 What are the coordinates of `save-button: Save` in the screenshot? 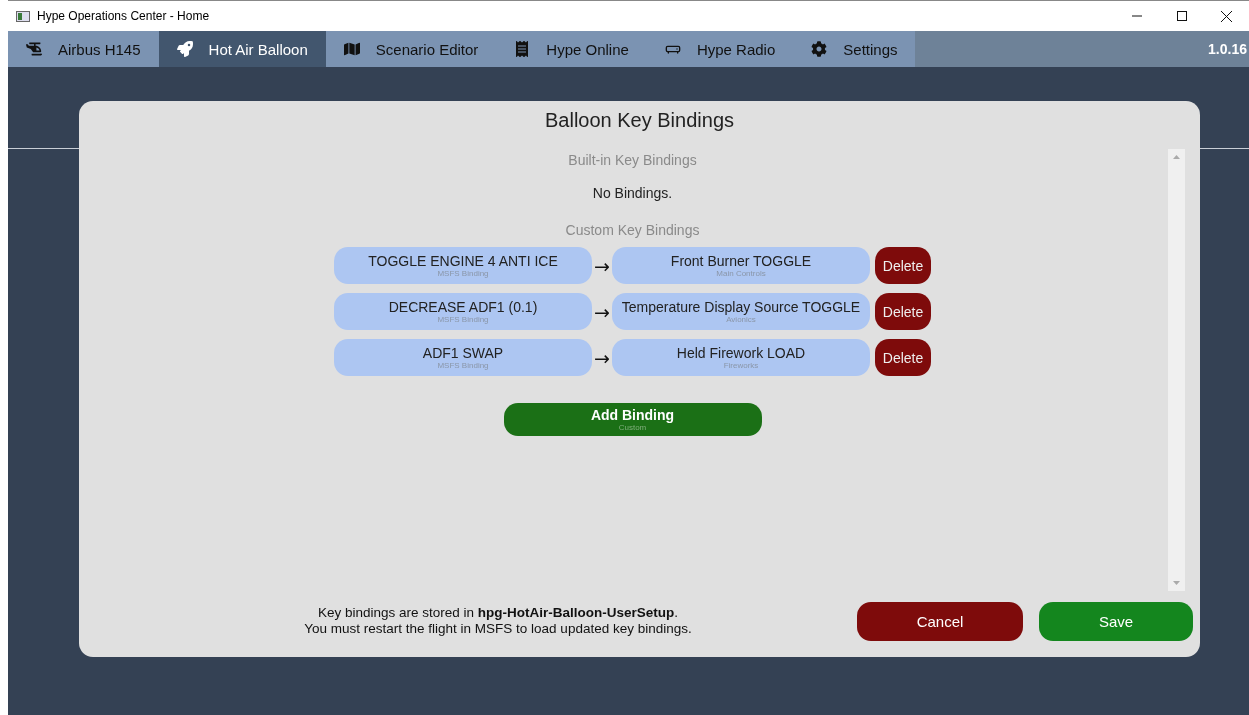 It's located at (1116, 621).